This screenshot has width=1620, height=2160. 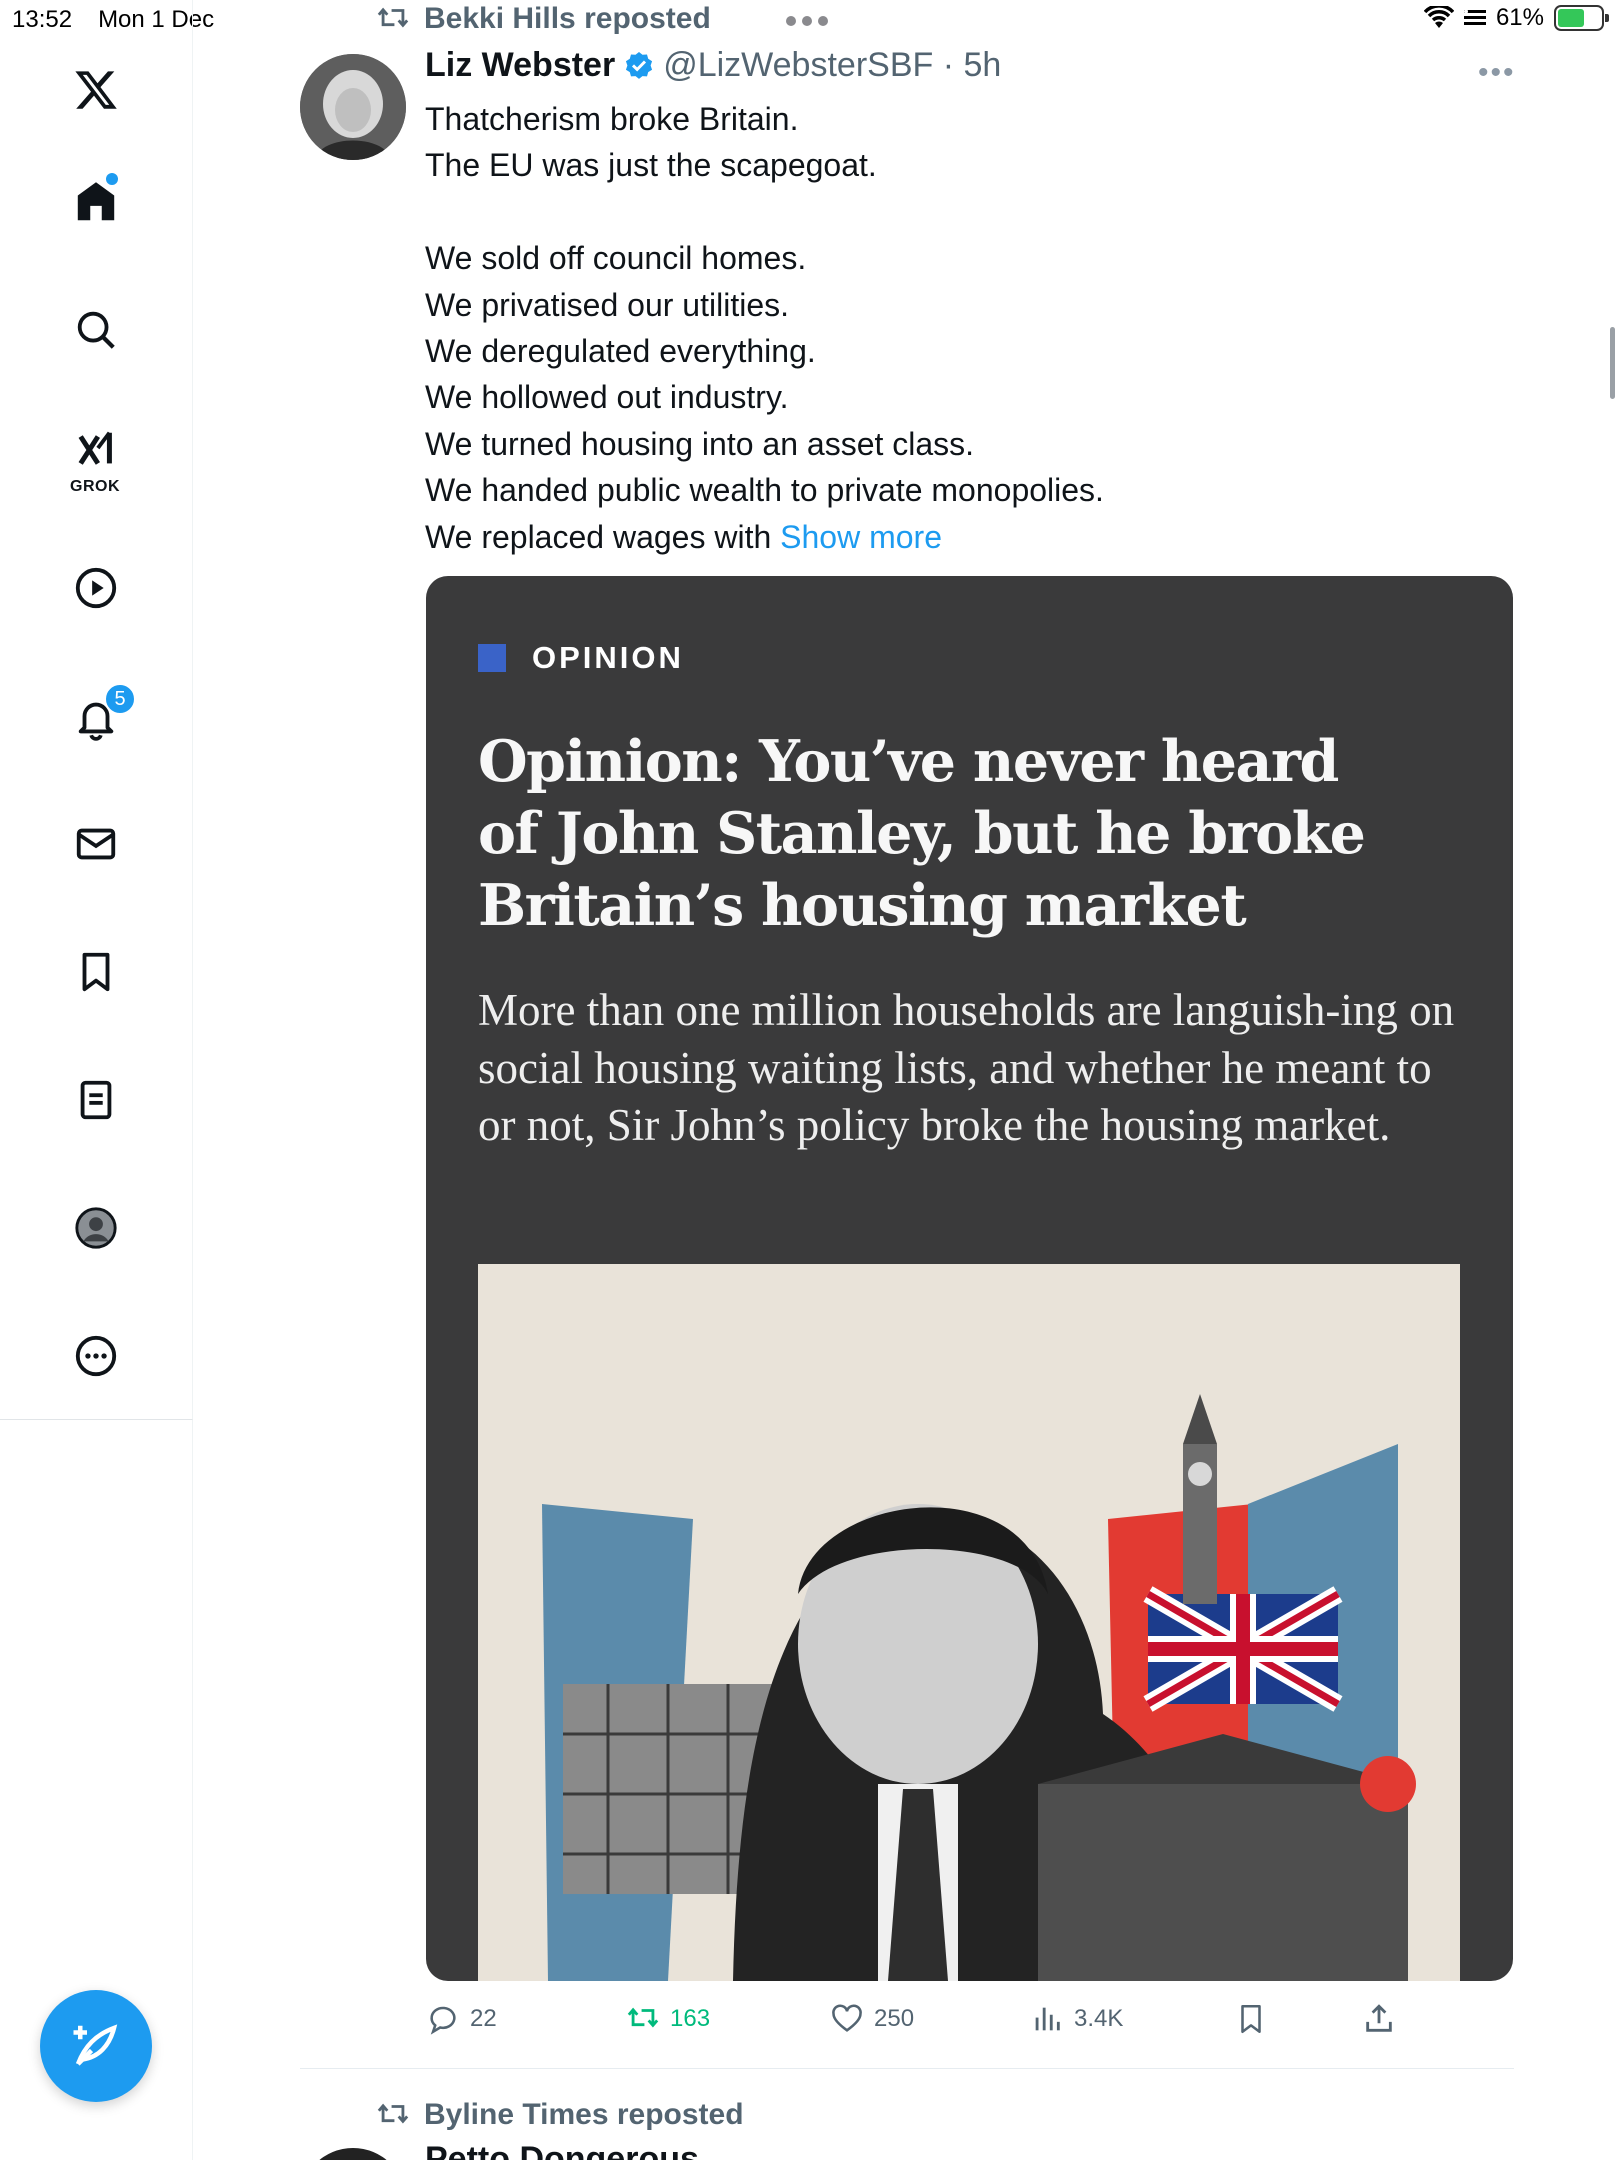 What do you see at coordinates (492, 658) in the screenshot?
I see `opinion-square-icon` at bounding box center [492, 658].